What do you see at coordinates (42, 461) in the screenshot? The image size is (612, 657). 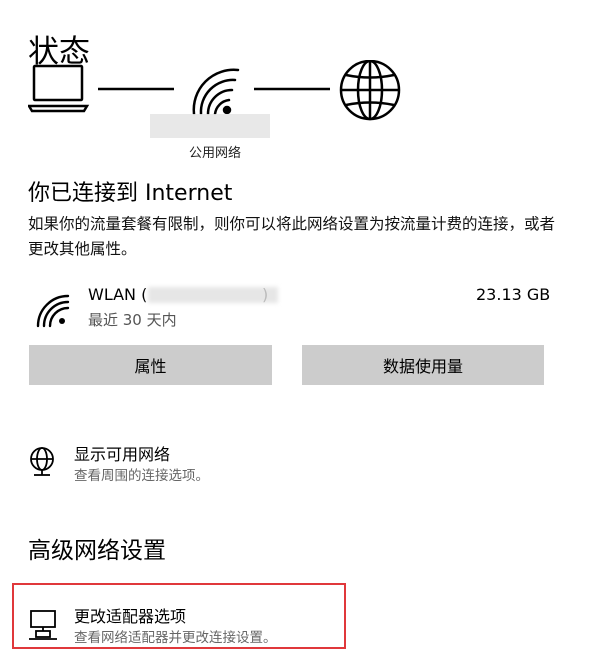 I see `globe-network-icon` at bounding box center [42, 461].